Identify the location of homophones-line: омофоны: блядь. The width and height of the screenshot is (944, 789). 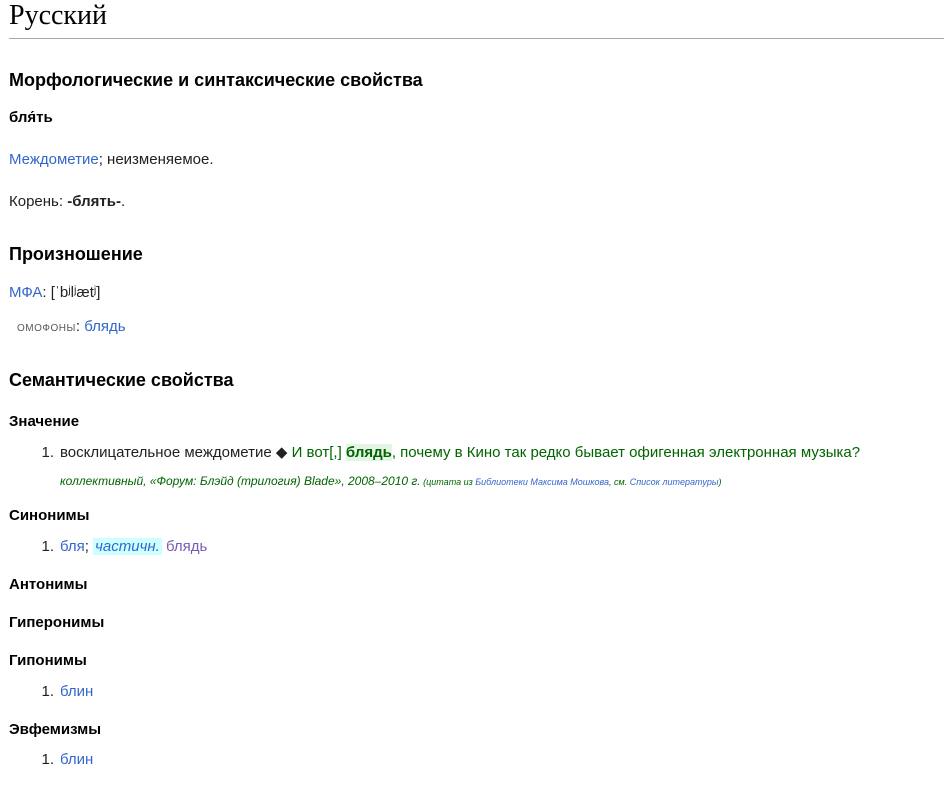
(71, 326).